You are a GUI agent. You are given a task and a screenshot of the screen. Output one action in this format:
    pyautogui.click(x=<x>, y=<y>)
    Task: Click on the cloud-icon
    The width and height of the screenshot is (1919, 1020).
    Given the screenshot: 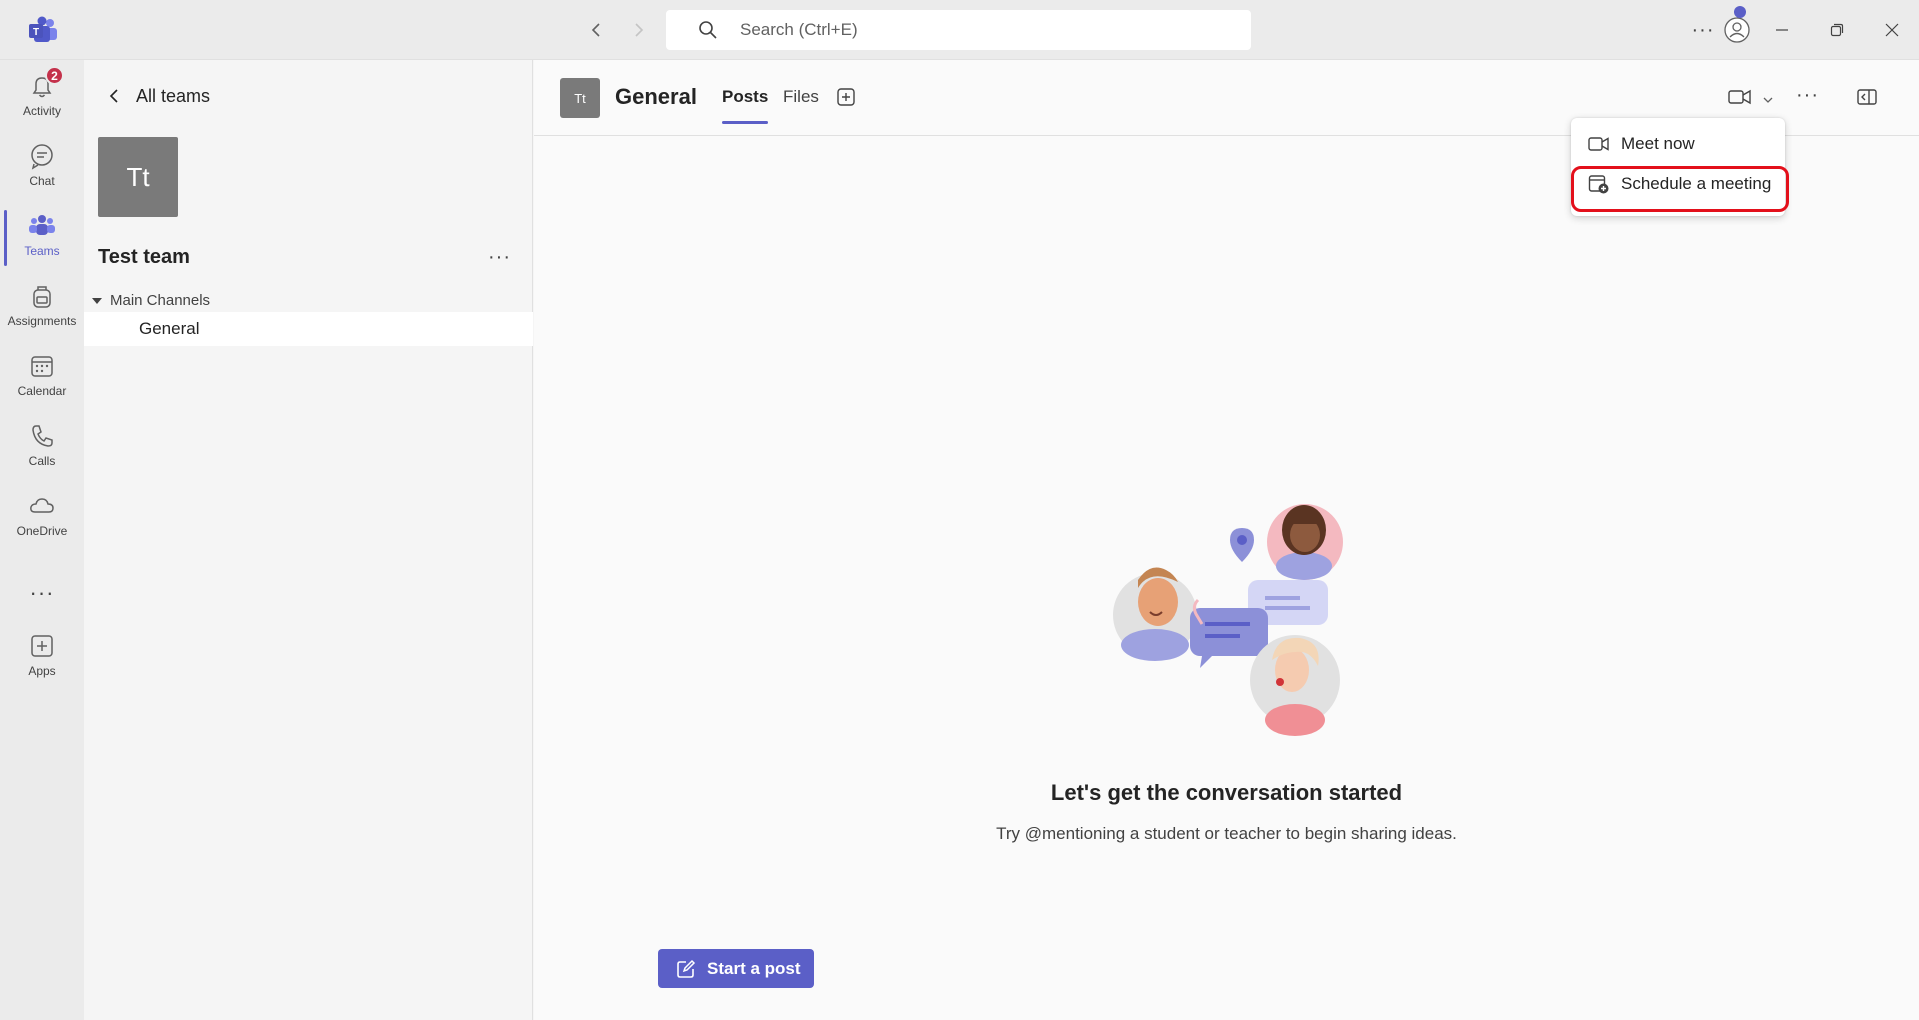 What is the action you would take?
    pyautogui.click(x=42, y=506)
    